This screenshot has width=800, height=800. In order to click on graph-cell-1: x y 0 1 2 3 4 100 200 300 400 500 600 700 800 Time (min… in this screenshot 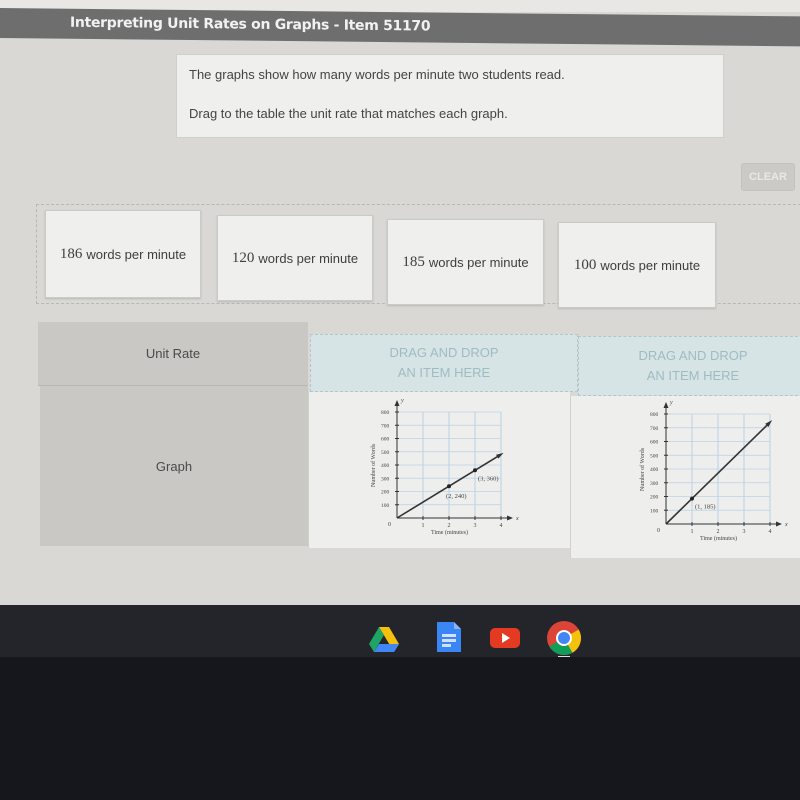, I will do `click(439, 470)`.